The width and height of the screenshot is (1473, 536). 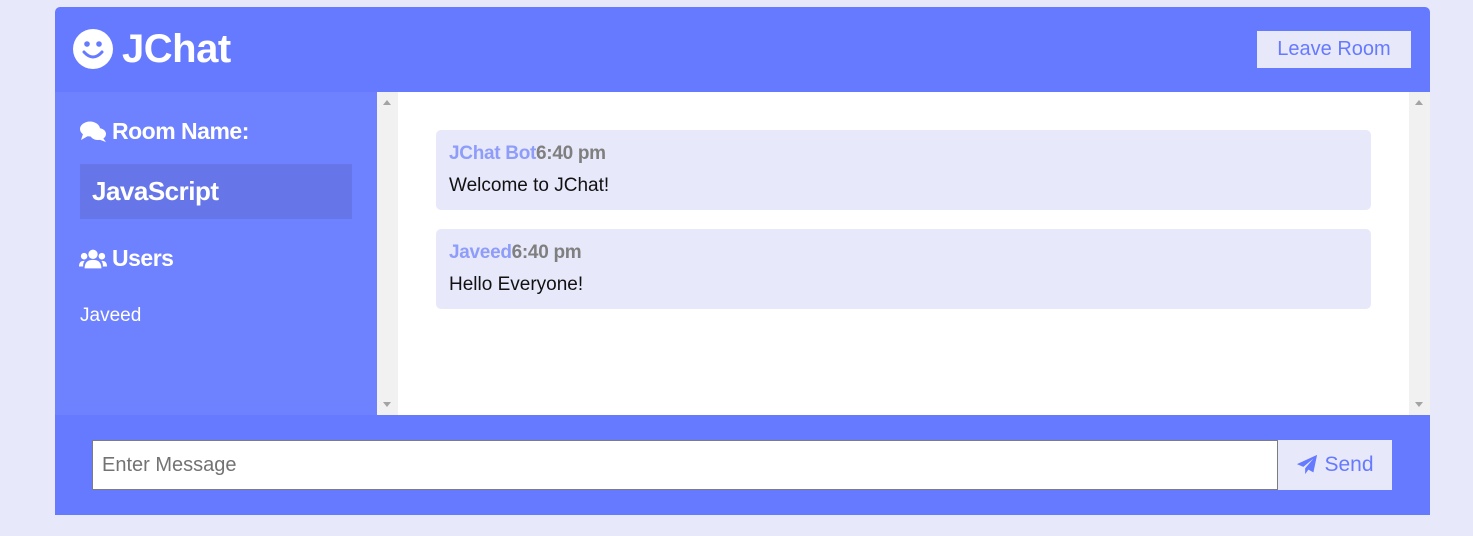 I want to click on users-heading: Users, so click(x=126, y=258).